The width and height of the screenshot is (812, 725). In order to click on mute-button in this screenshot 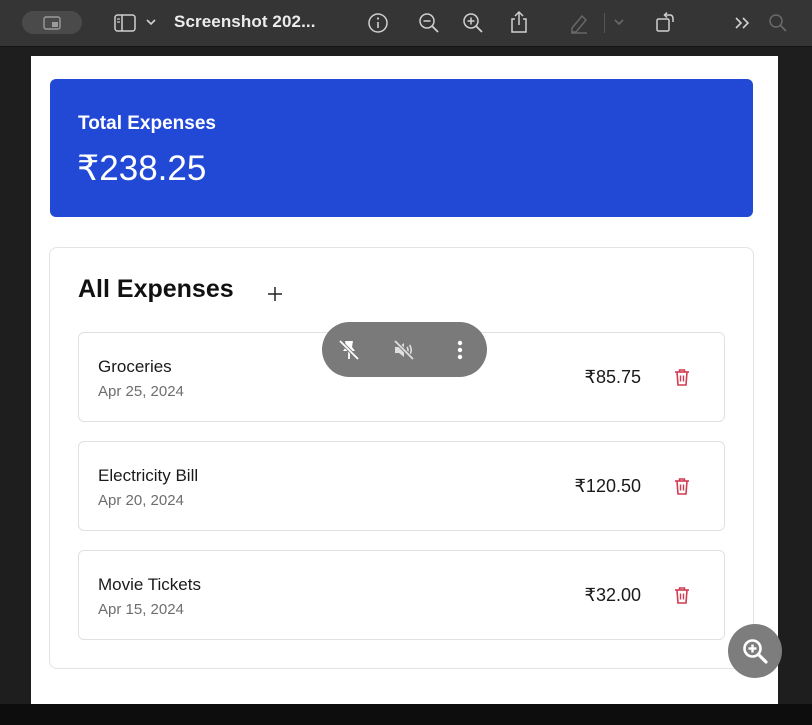, I will do `click(404, 350)`.